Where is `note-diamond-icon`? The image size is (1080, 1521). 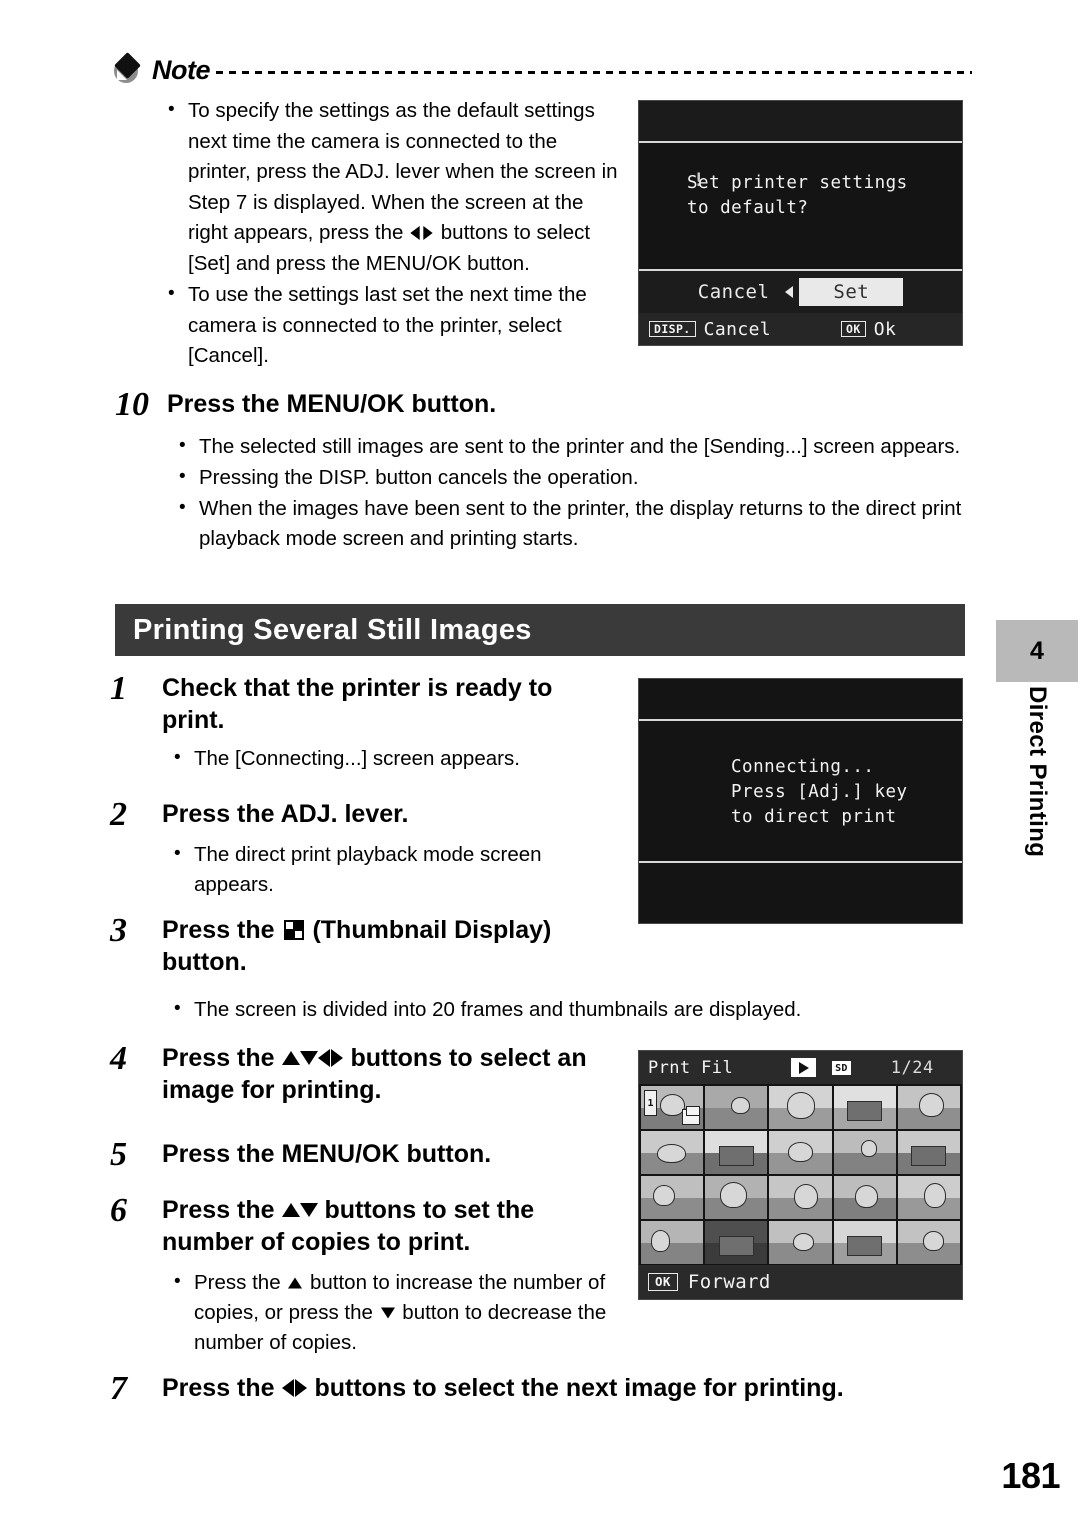 note-diamond-icon is located at coordinates (127, 68).